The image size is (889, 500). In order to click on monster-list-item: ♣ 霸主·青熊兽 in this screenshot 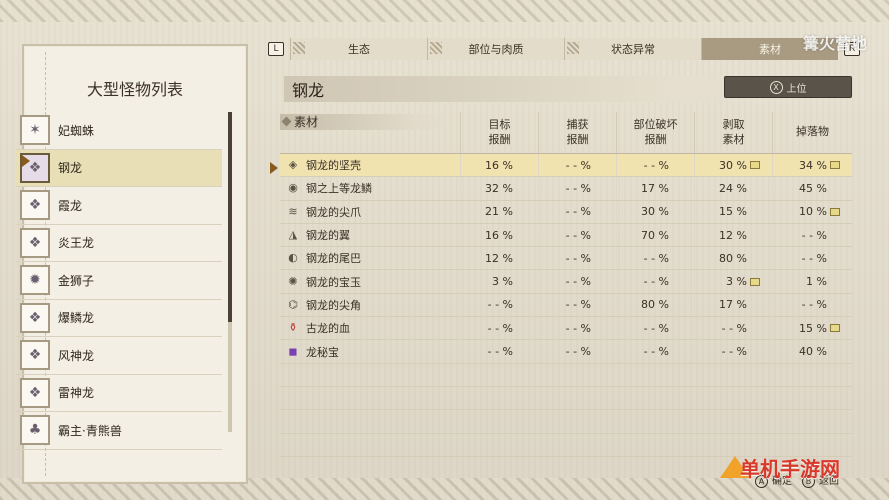, I will do `click(119, 431)`.